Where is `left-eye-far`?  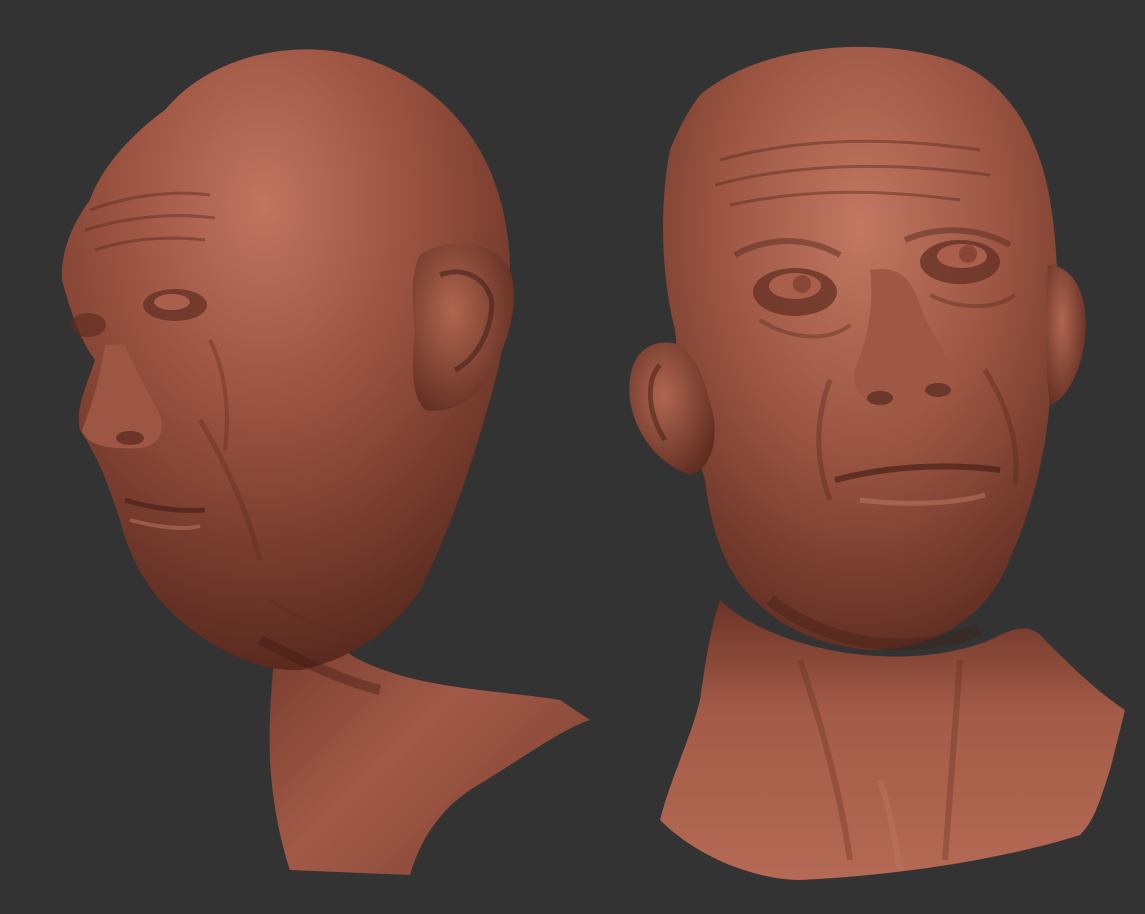 left-eye-far is located at coordinates (88, 325).